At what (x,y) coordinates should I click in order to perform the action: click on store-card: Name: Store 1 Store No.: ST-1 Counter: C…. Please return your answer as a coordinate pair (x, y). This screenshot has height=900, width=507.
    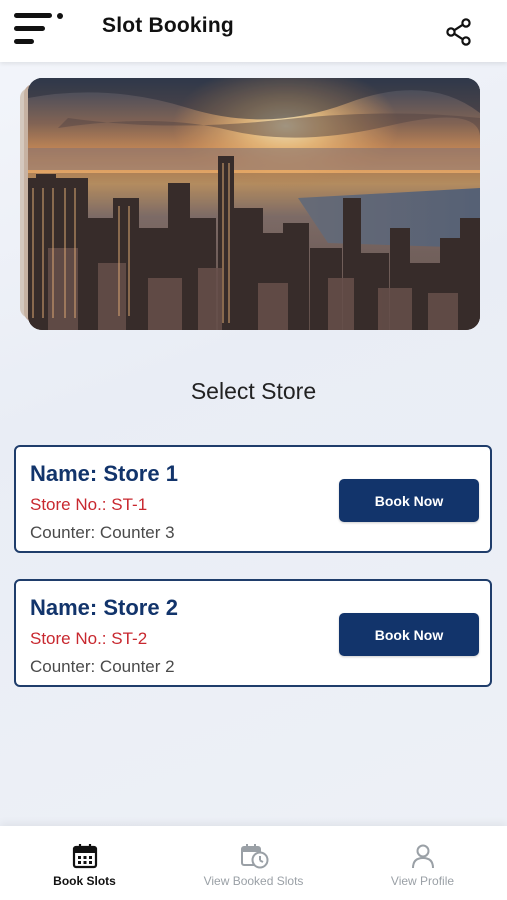
    Looking at the image, I should click on (253, 499).